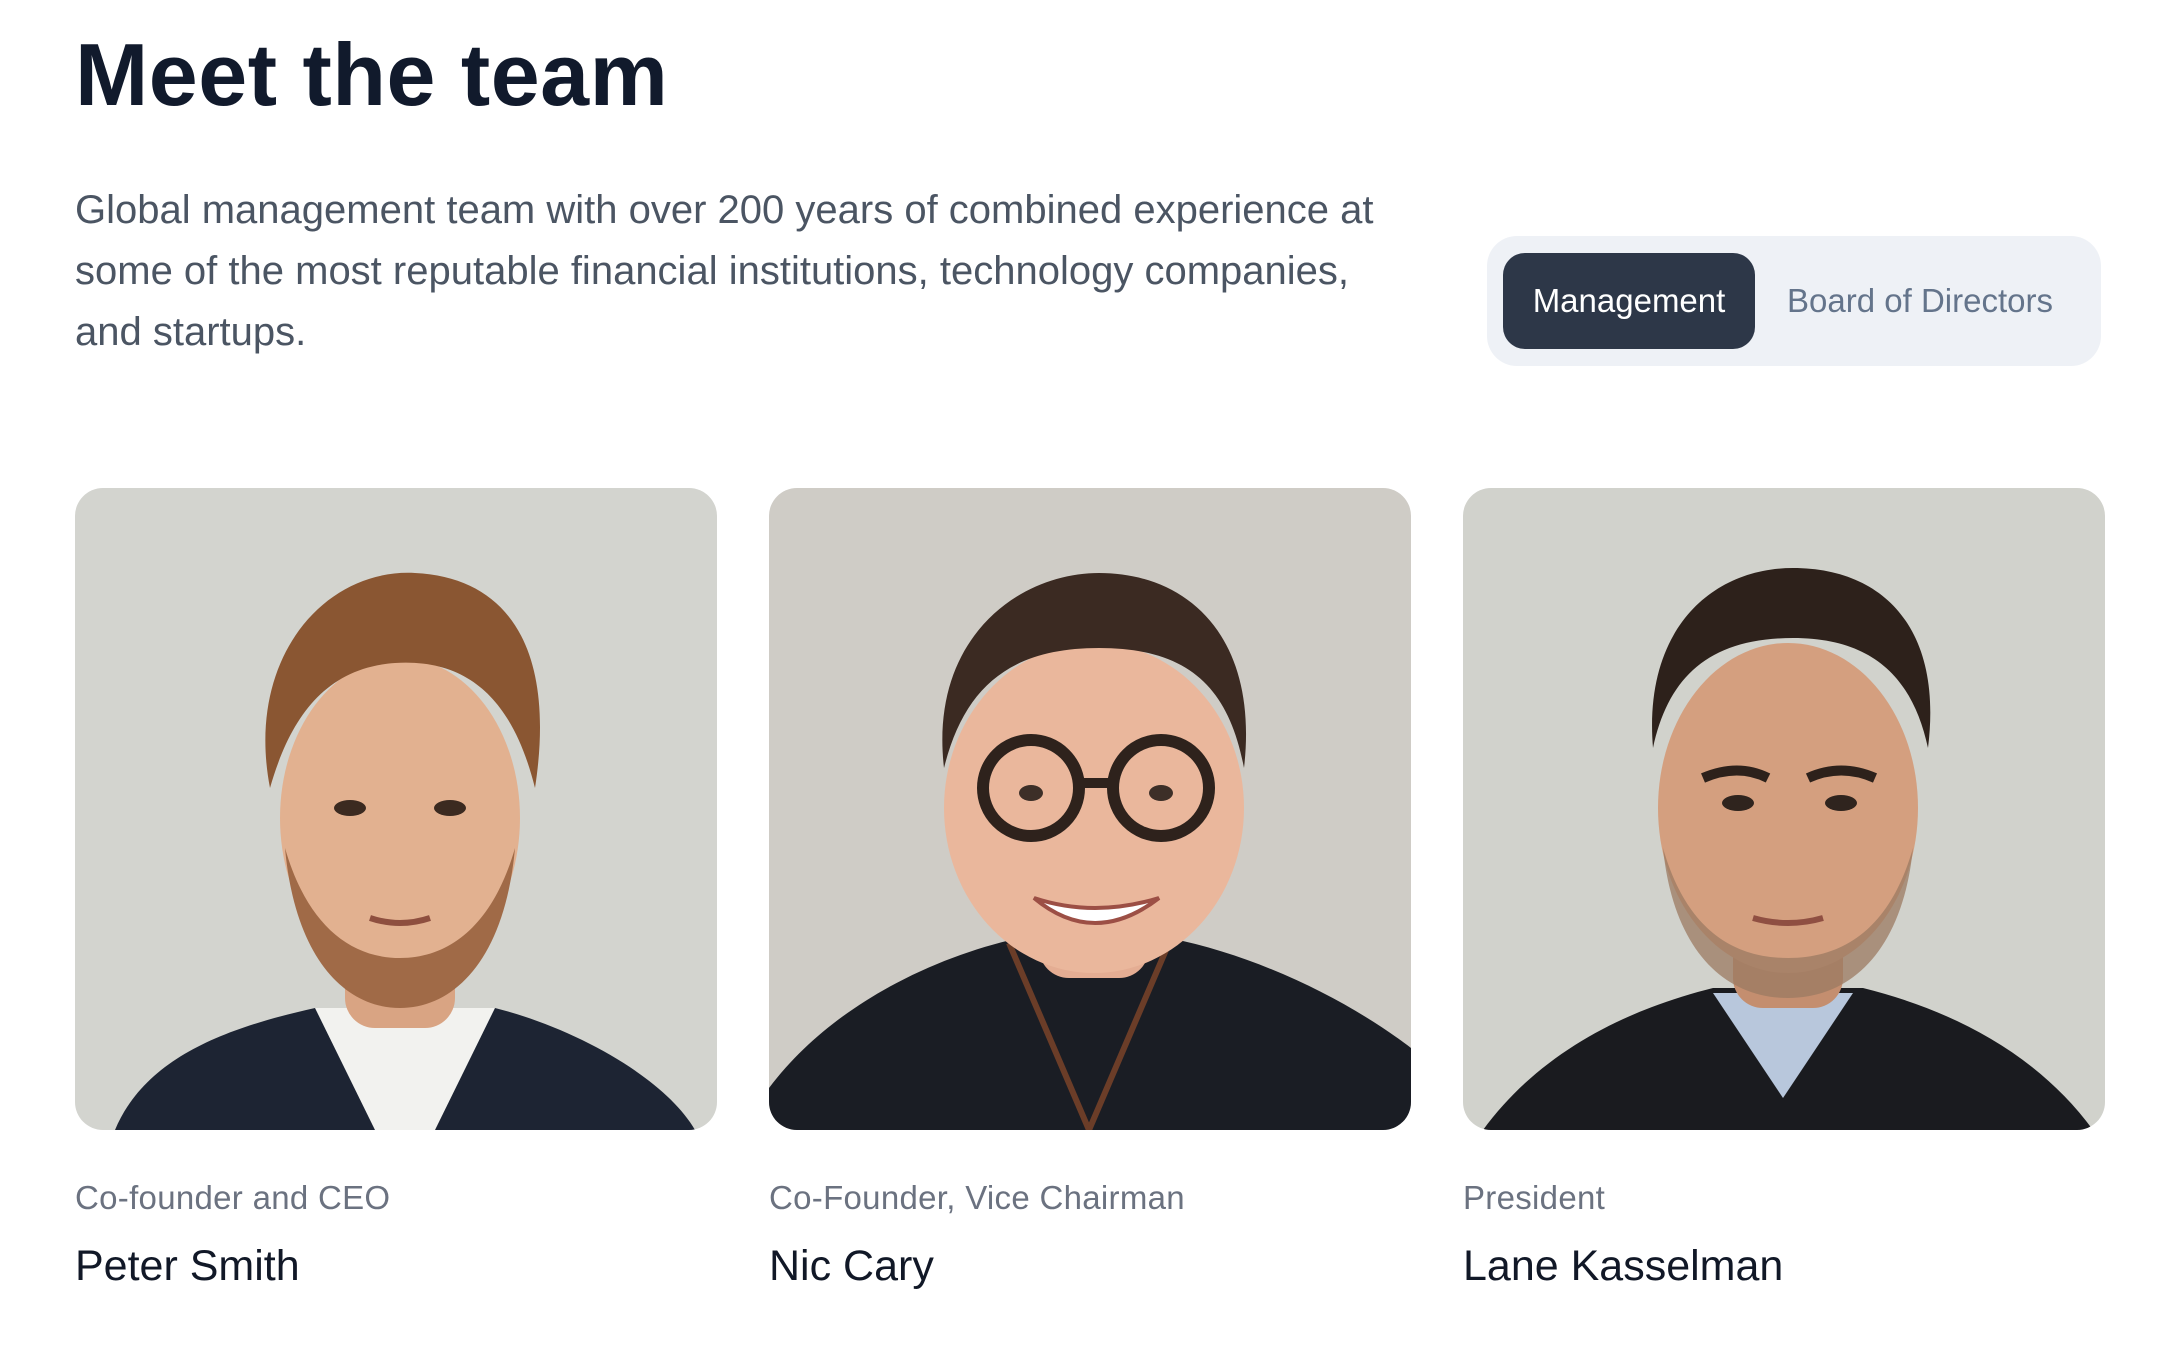 The width and height of the screenshot is (2182, 1360). I want to click on team-member-role: President, so click(1534, 1197).